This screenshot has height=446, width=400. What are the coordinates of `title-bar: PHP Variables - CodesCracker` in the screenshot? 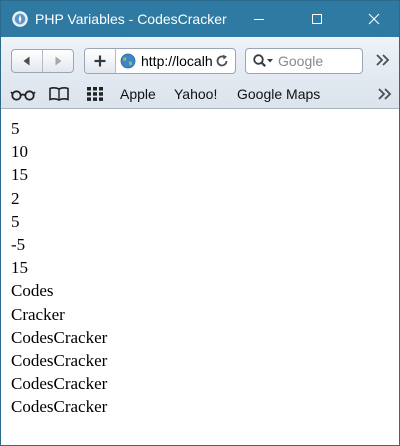 It's located at (200, 19).